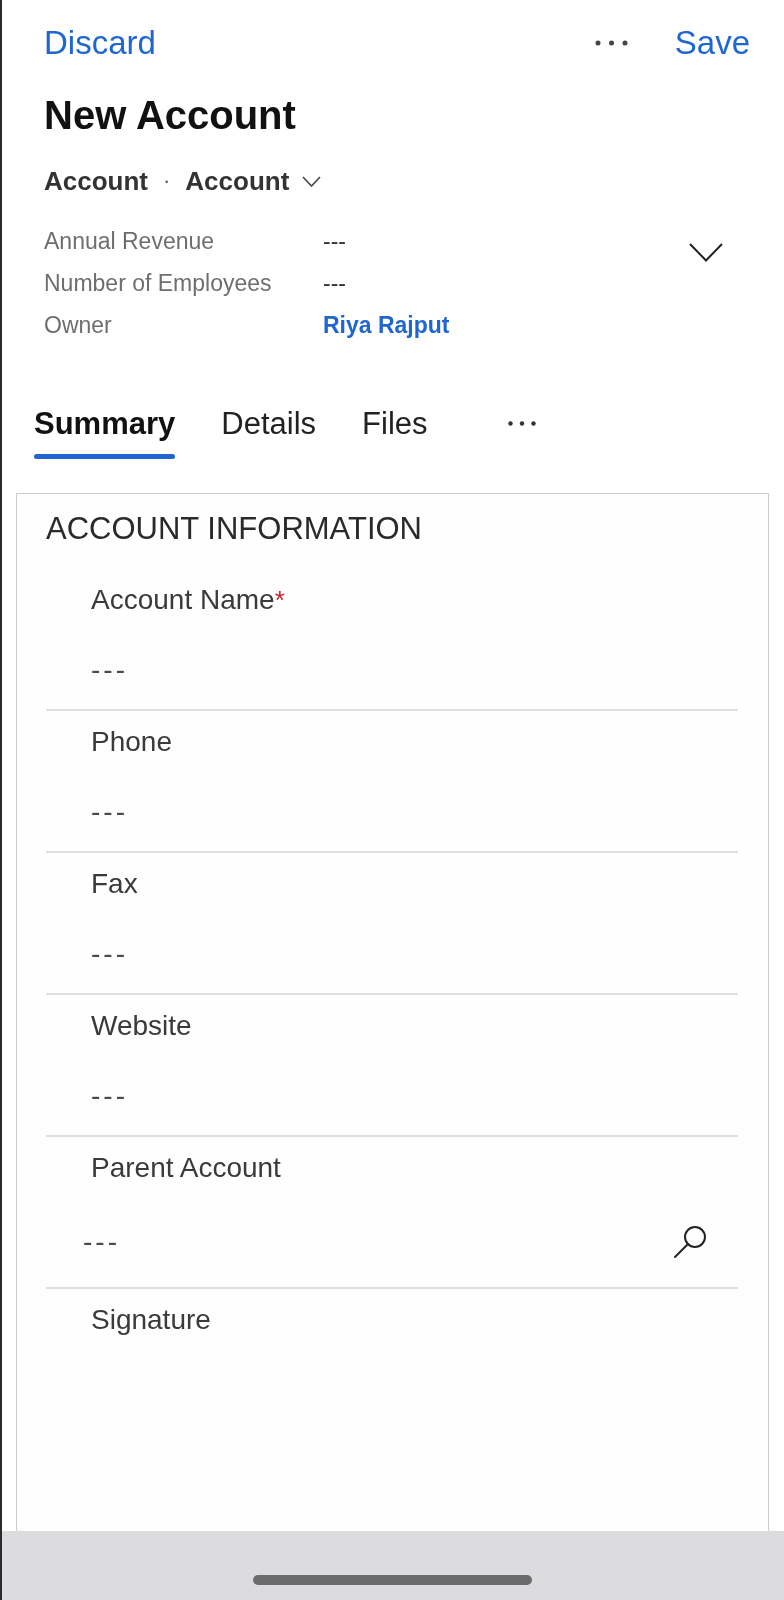 Image resolution: width=784 pixels, height=1600 pixels. Describe the element at coordinates (386, 325) in the screenshot. I see `person-link: Riya Rajput` at that location.